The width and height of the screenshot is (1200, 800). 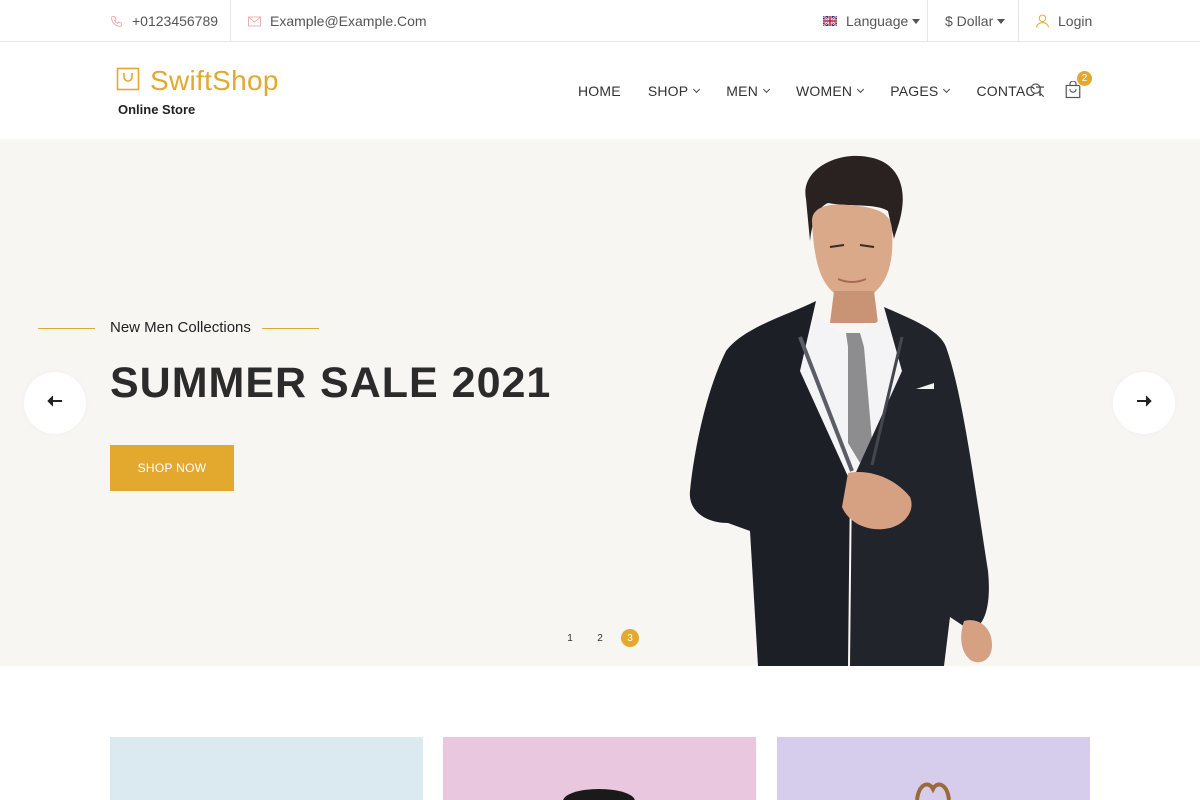 What do you see at coordinates (331, 383) in the screenshot?
I see `hero-title: SUMMER SALE 2021` at bounding box center [331, 383].